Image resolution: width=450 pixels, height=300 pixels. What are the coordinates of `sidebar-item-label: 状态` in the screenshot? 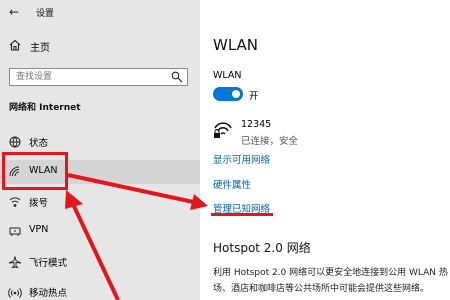 It's located at (39, 143).